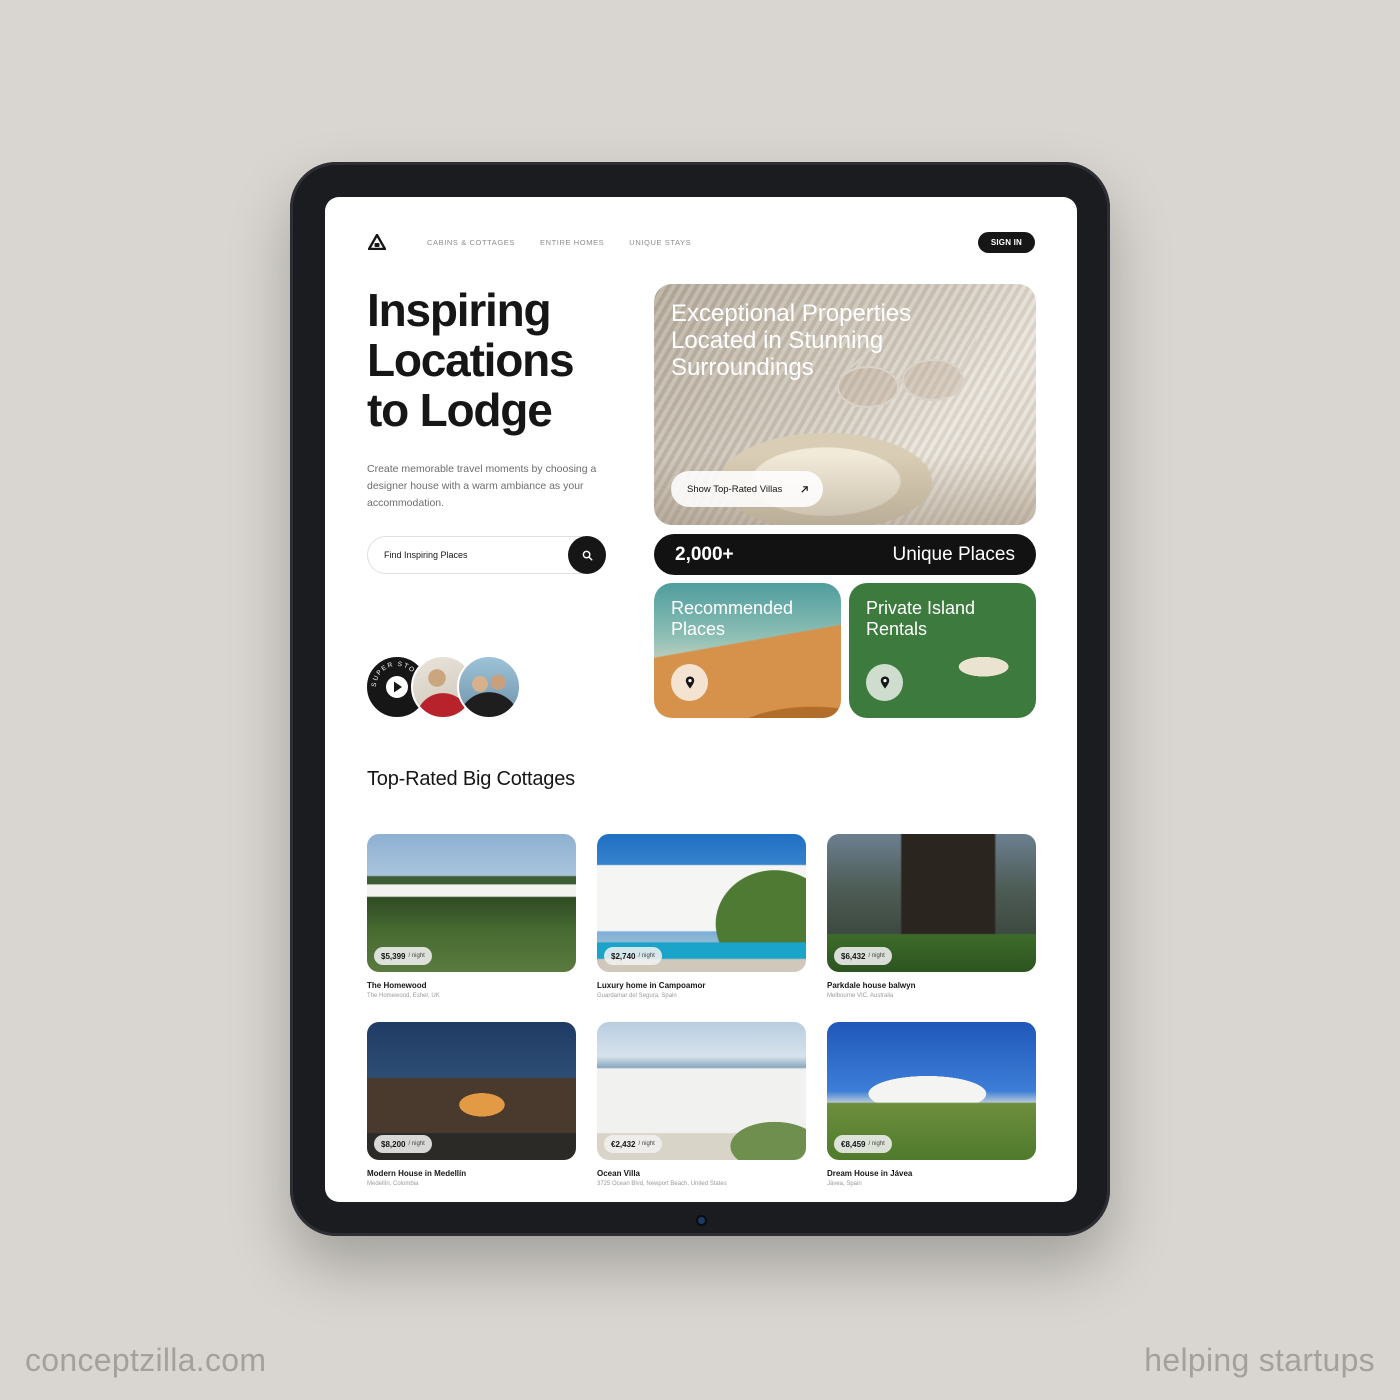  I want to click on listing-photo: €2,432/ night, so click(701, 1091).